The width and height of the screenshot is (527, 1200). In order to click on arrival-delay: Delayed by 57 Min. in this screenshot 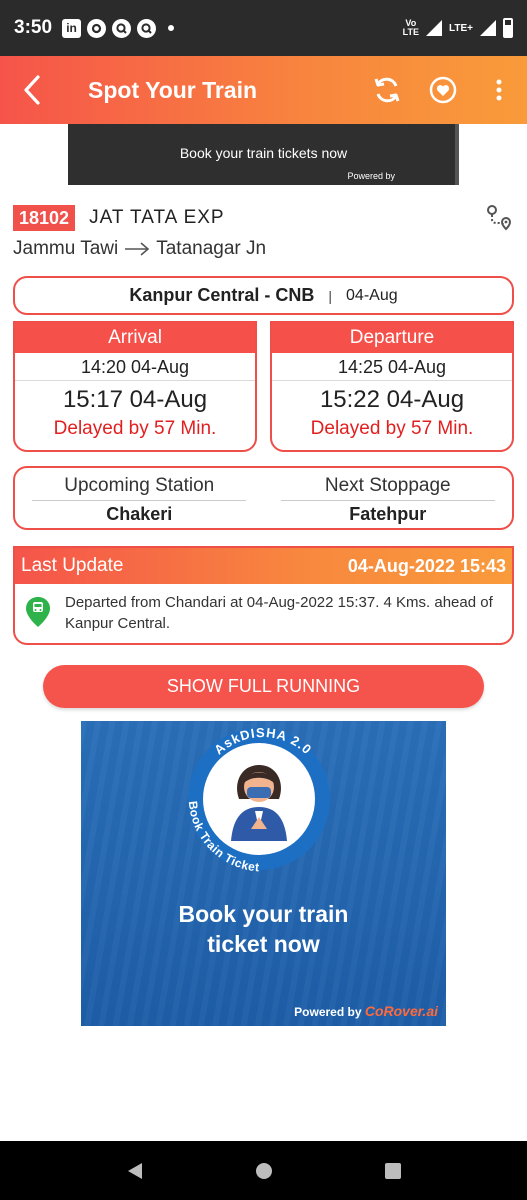, I will do `click(135, 428)`.